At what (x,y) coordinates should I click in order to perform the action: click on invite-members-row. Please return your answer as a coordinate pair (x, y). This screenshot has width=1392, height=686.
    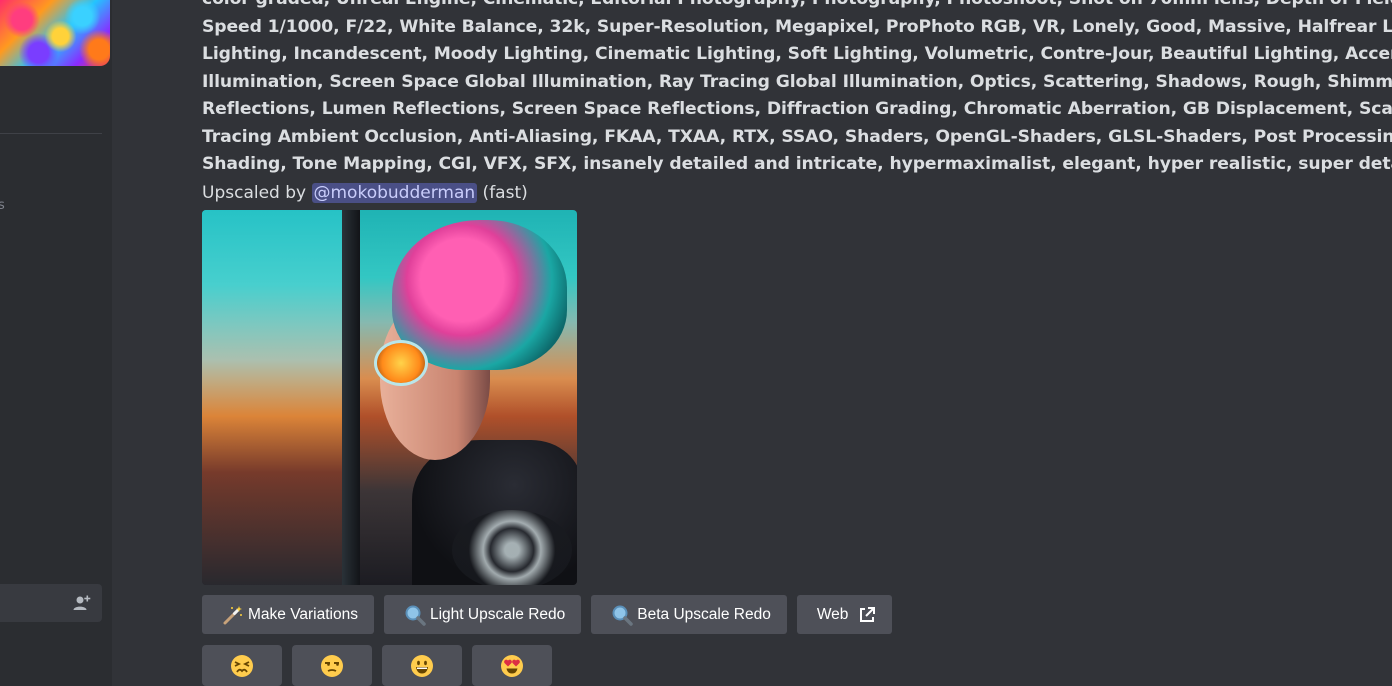
    Looking at the image, I should click on (51, 603).